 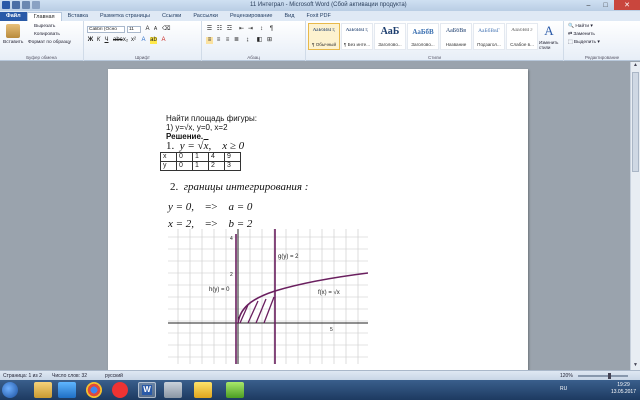 I want to click on tab-references: Ссылки, so click(x=171, y=16).